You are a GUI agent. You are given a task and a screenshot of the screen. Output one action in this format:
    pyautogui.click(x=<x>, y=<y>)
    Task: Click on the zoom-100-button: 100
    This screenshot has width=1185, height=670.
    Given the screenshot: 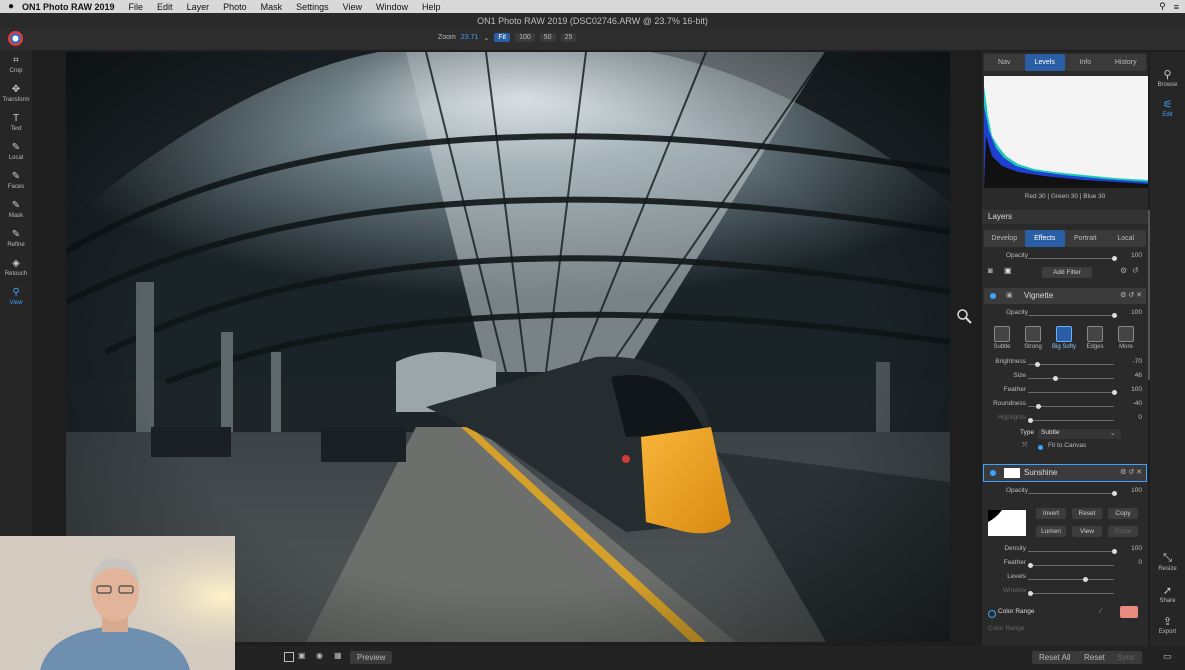 What is the action you would take?
    pyautogui.click(x=525, y=37)
    